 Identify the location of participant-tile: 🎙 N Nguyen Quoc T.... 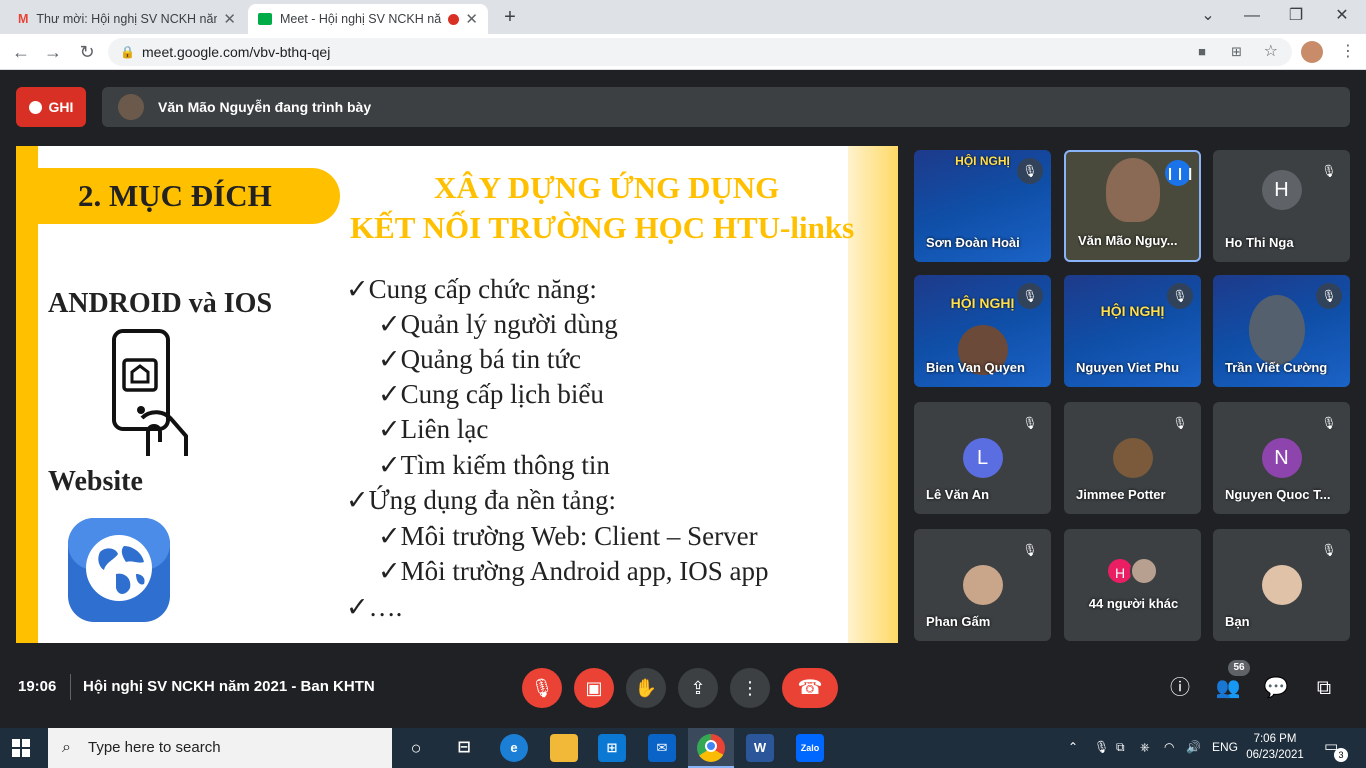
(1281, 458).